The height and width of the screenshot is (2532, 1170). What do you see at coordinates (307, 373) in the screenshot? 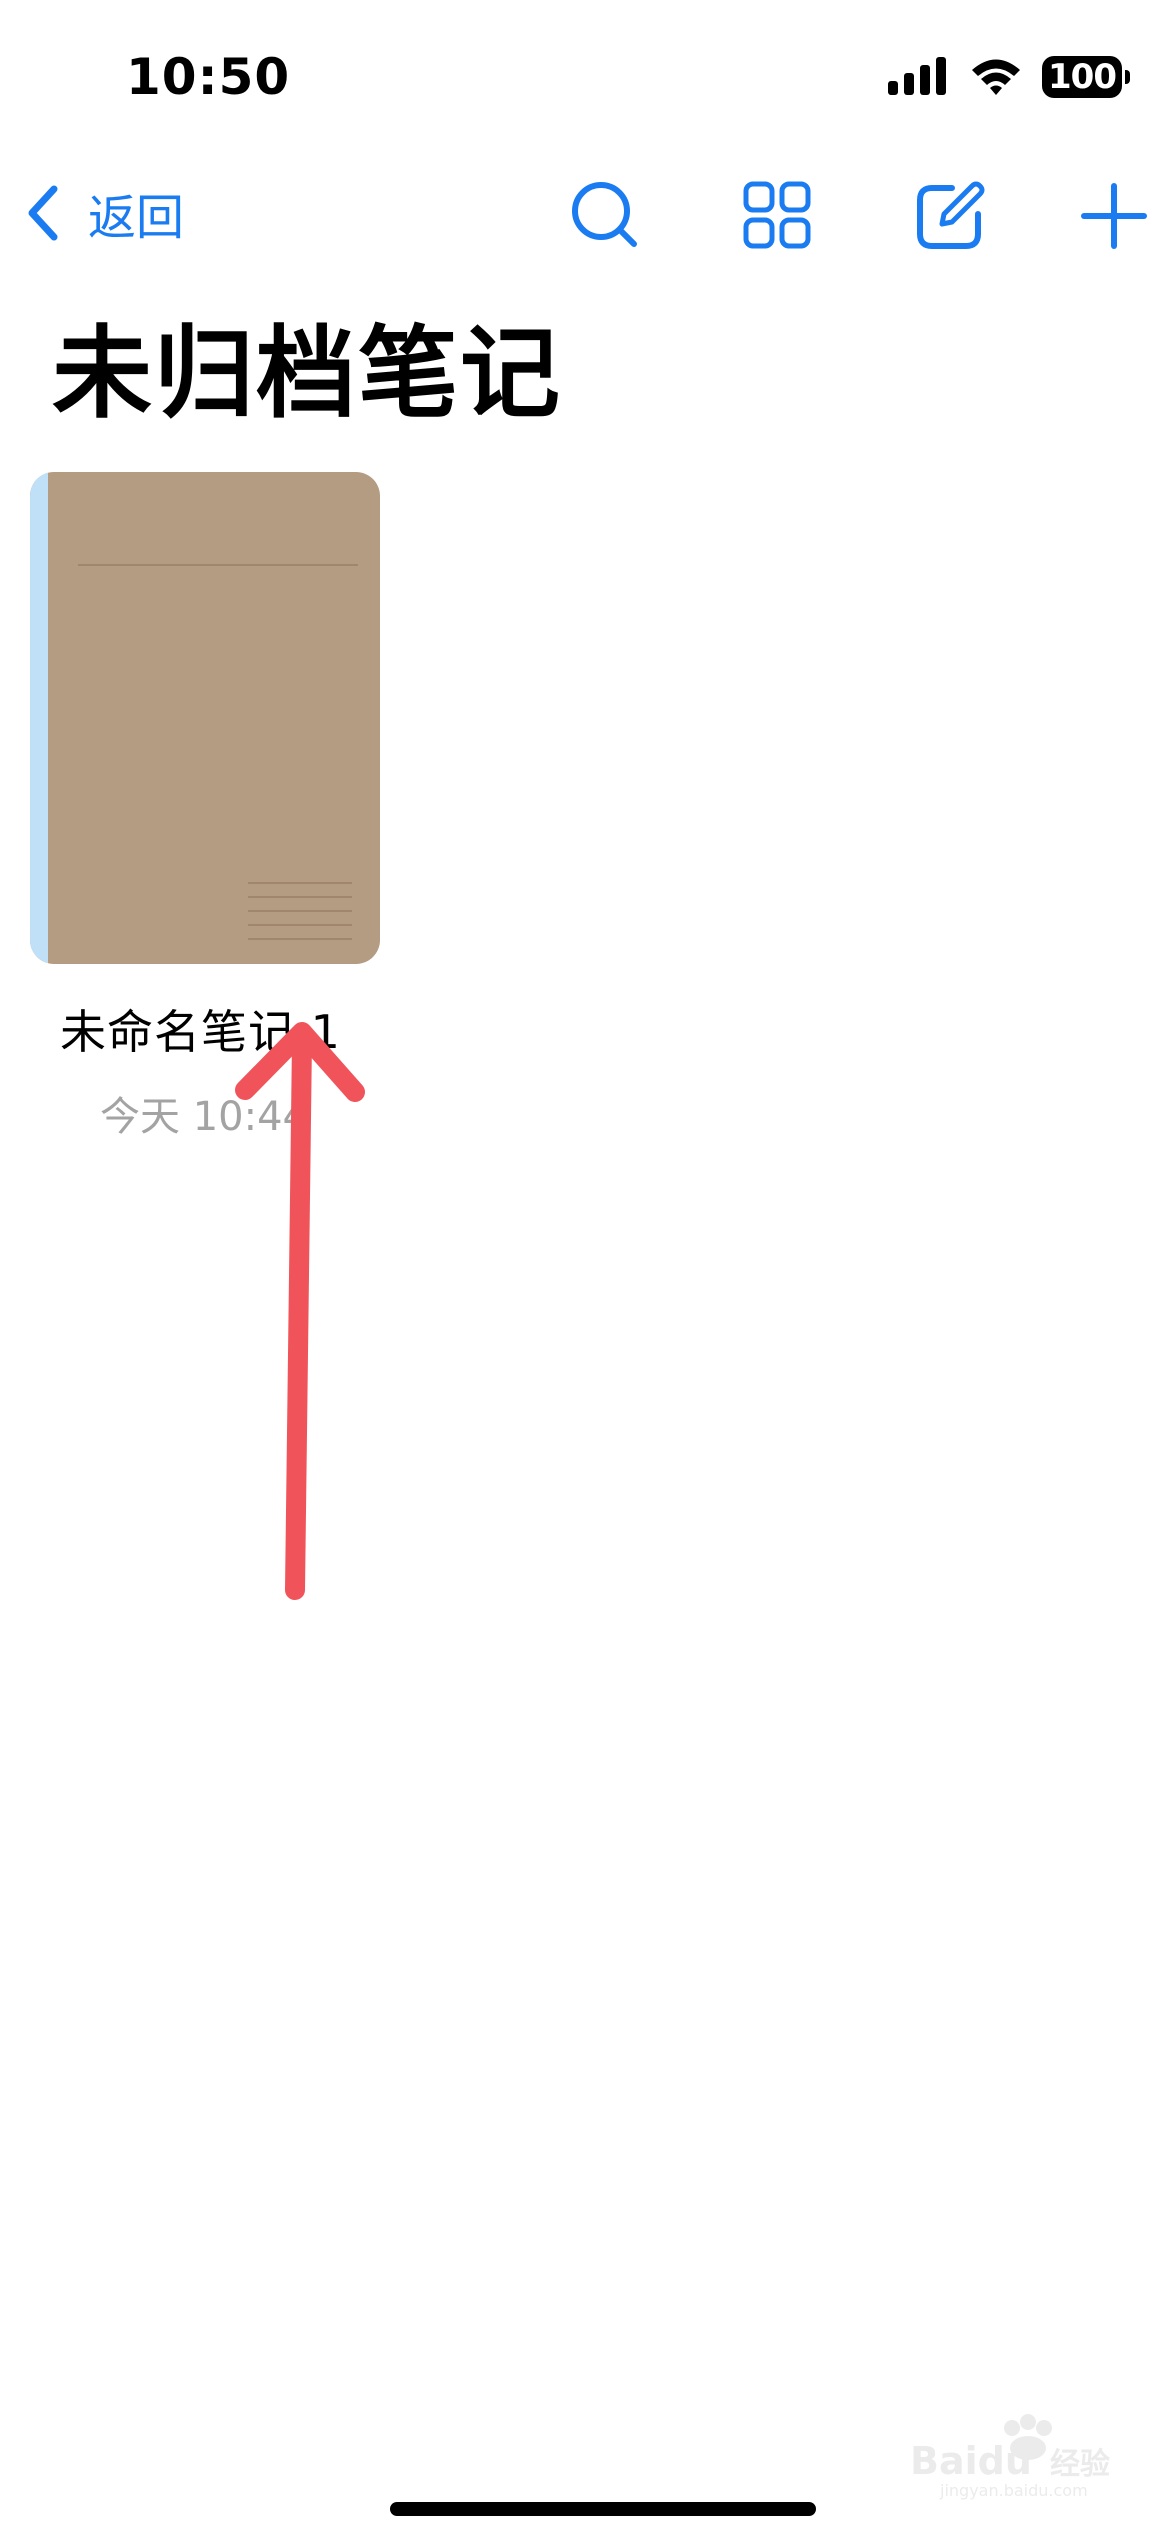
I see `page-title: 未归档笔记` at bounding box center [307, 373].